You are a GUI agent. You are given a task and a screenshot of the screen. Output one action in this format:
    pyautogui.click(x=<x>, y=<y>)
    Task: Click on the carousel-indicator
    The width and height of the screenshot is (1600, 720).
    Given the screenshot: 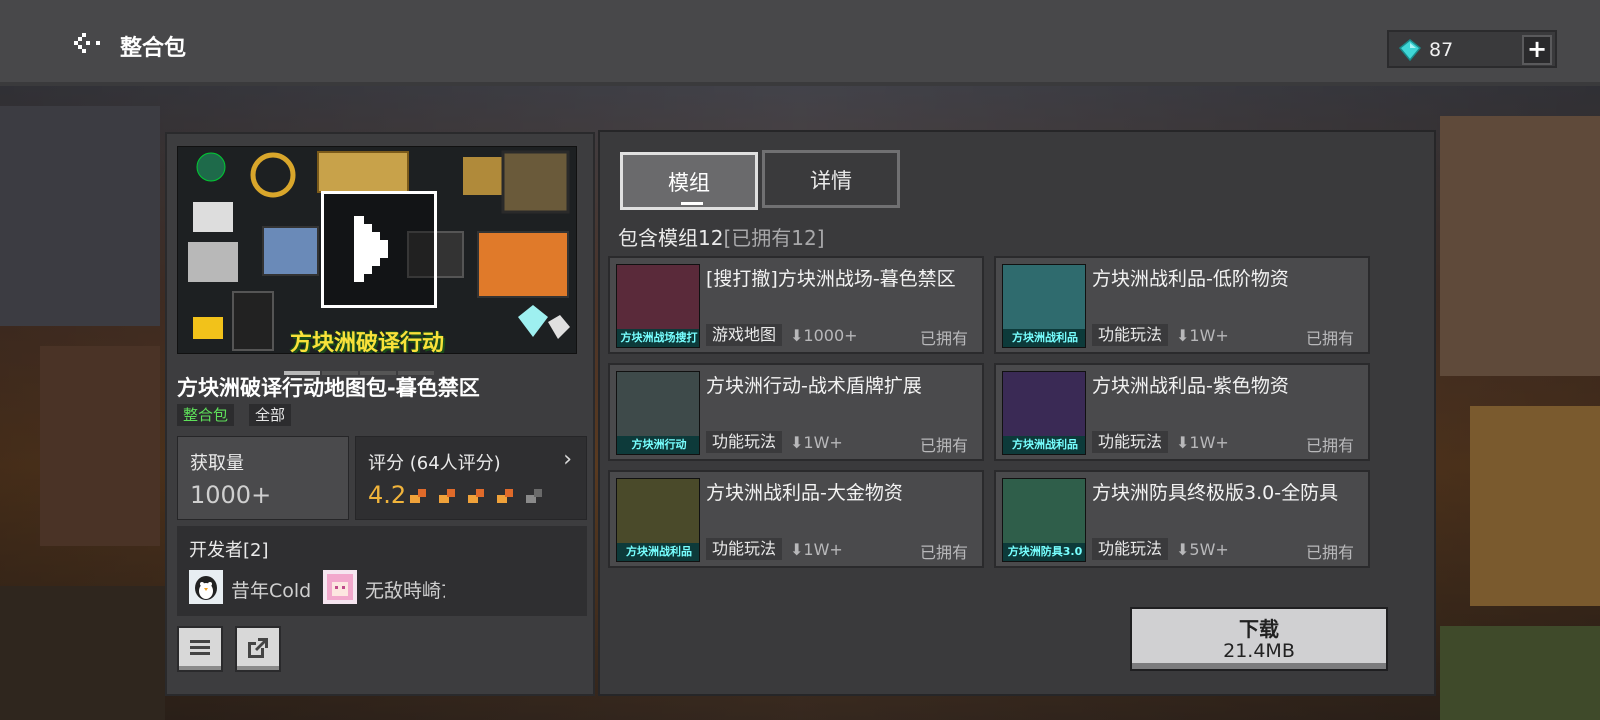 What is the action you would take?
    pyautogui.click(x=364, y=367)
    